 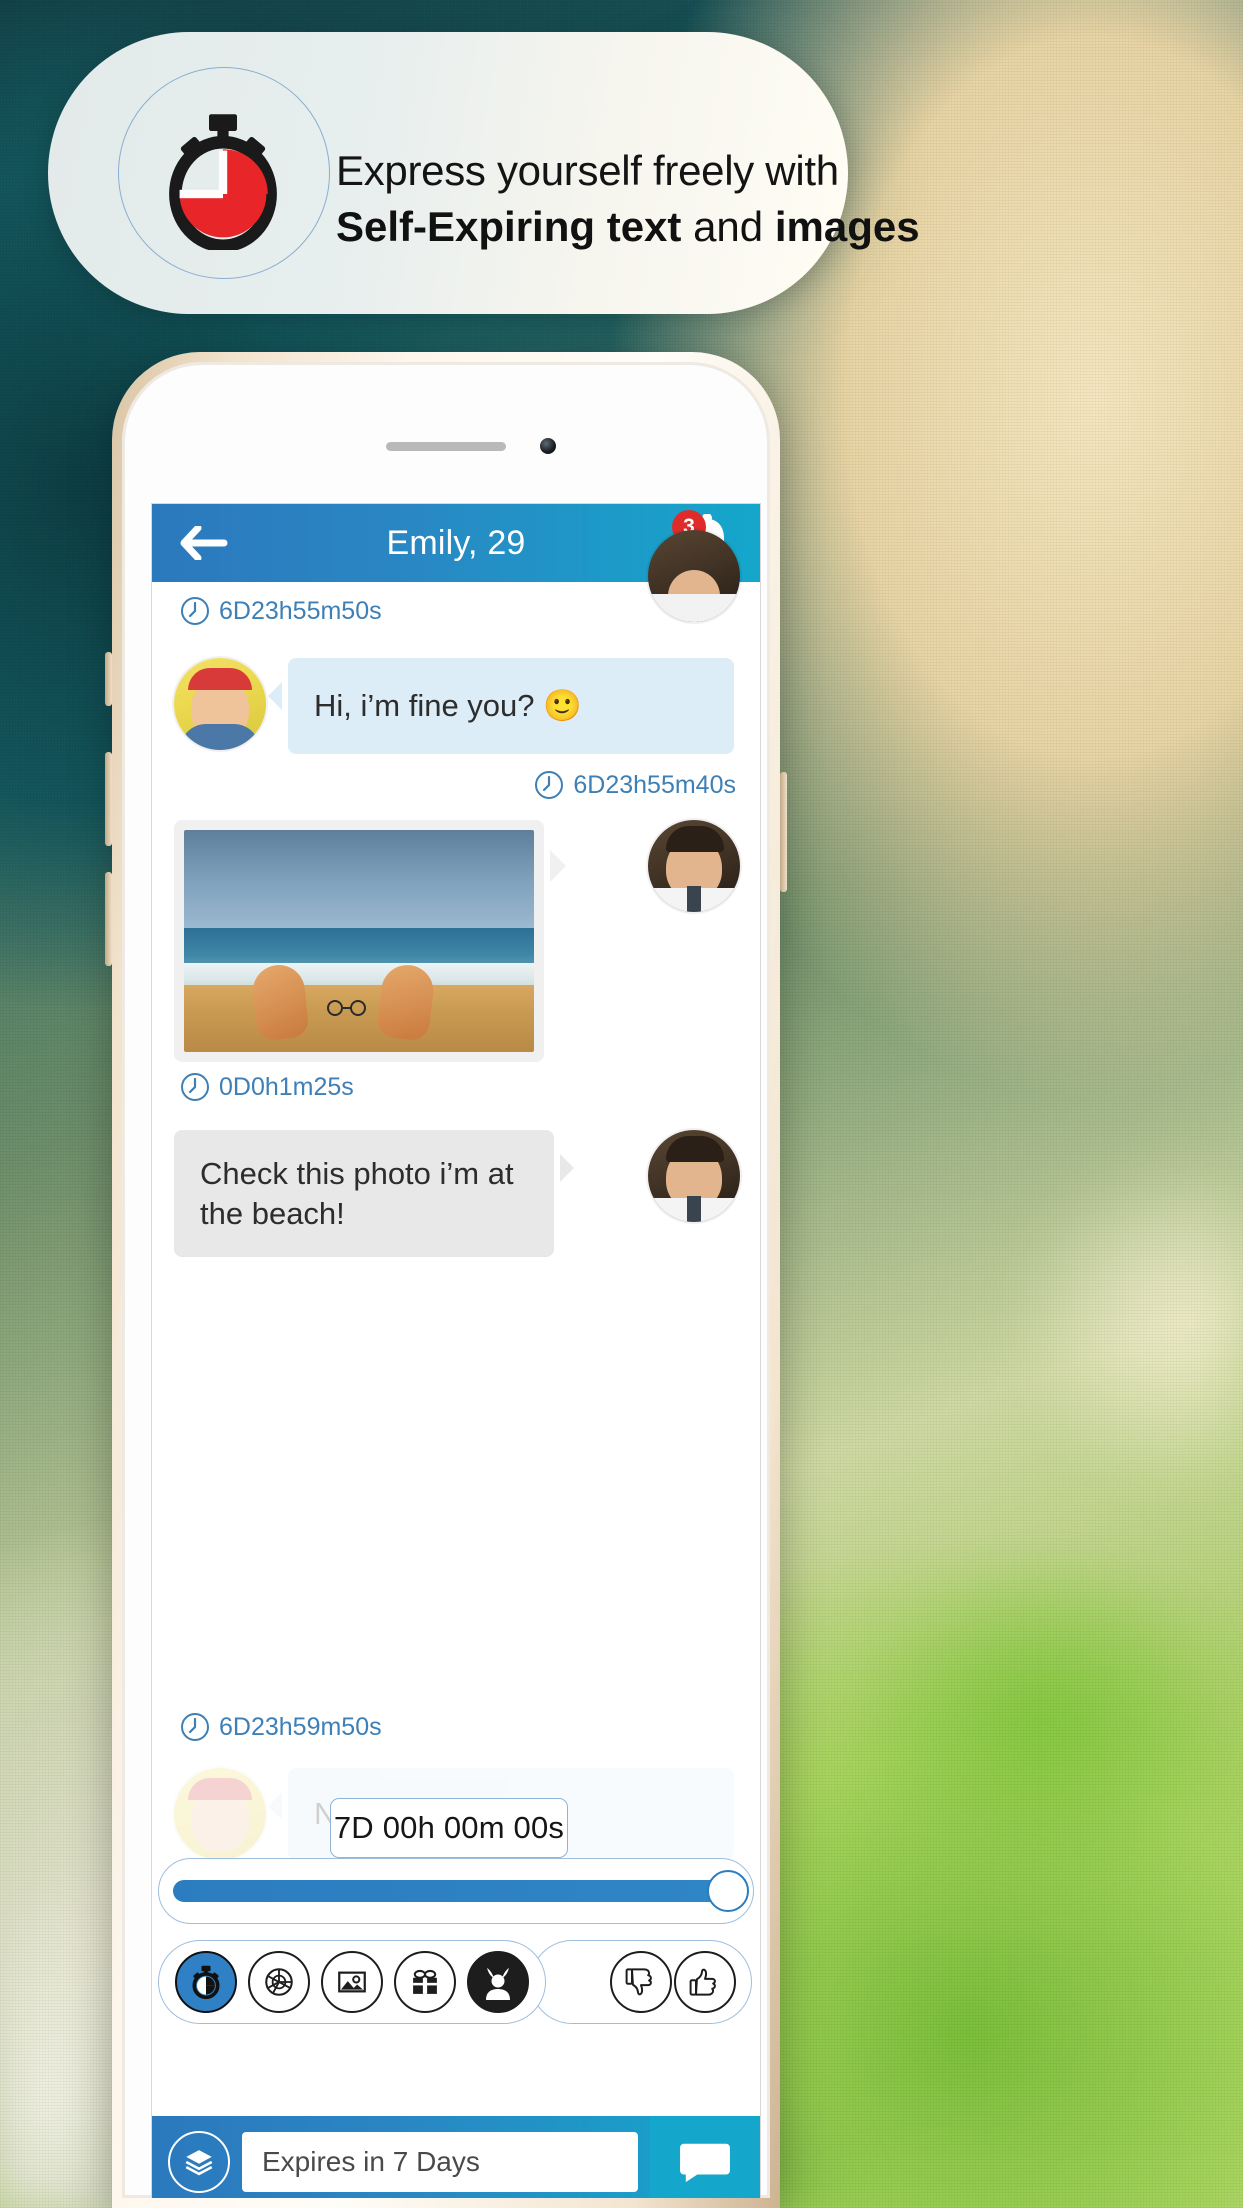 I want to click on message-input-bar: Expires in 7 Days, so click(x=456, y=2157).